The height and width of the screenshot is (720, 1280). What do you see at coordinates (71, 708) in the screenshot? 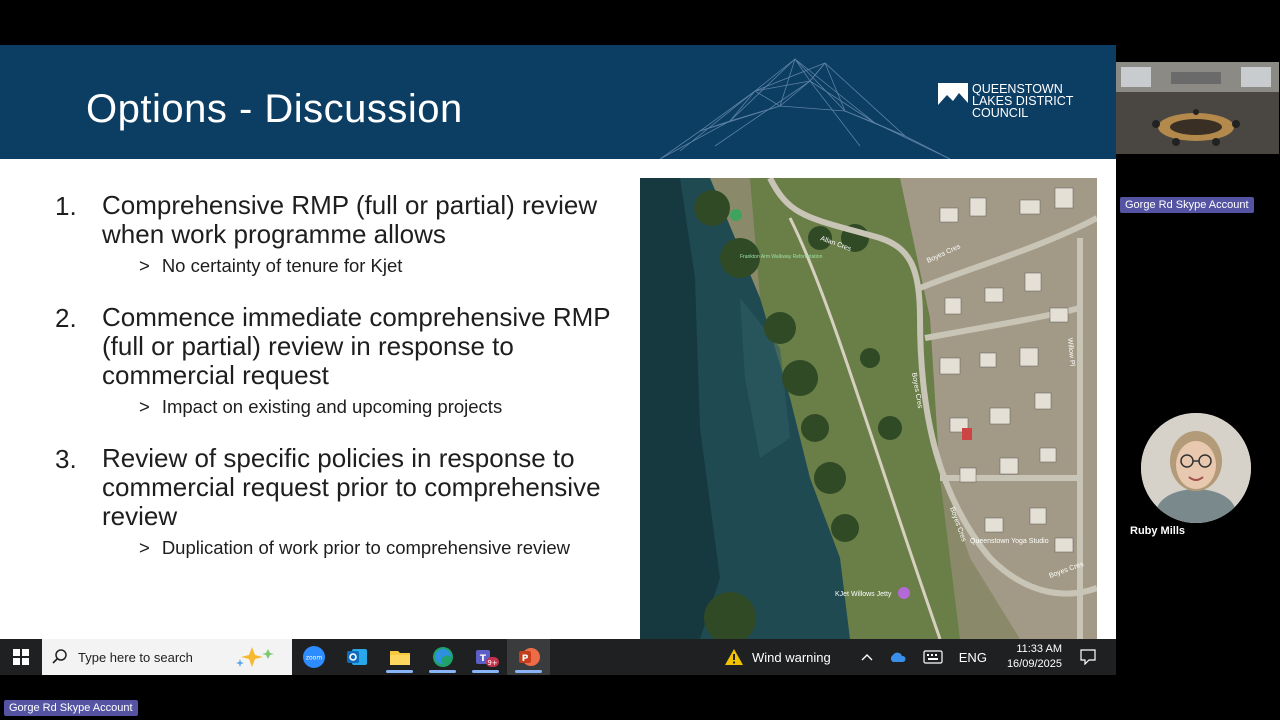
I see `bottom-name-tag: Gorge Rd Skype Account` at bounding box center [71, 708].